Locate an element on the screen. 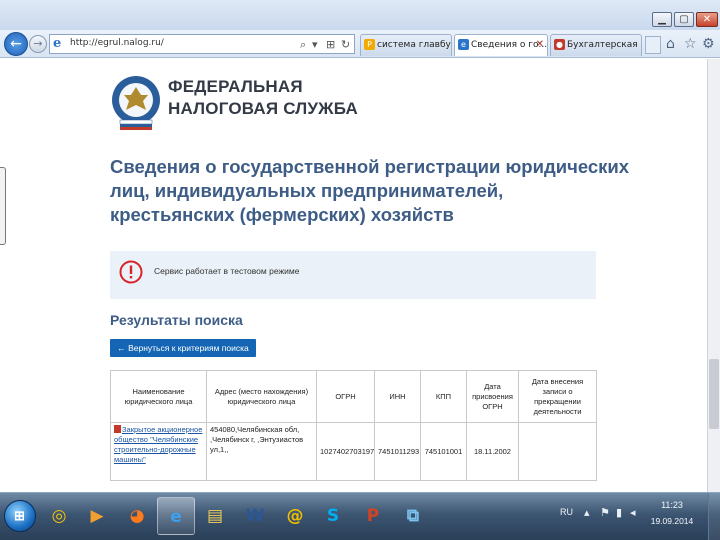 The image size is (720, 540). explorer-taskbar-icon: ▤ is located at coordinates (215, 516).